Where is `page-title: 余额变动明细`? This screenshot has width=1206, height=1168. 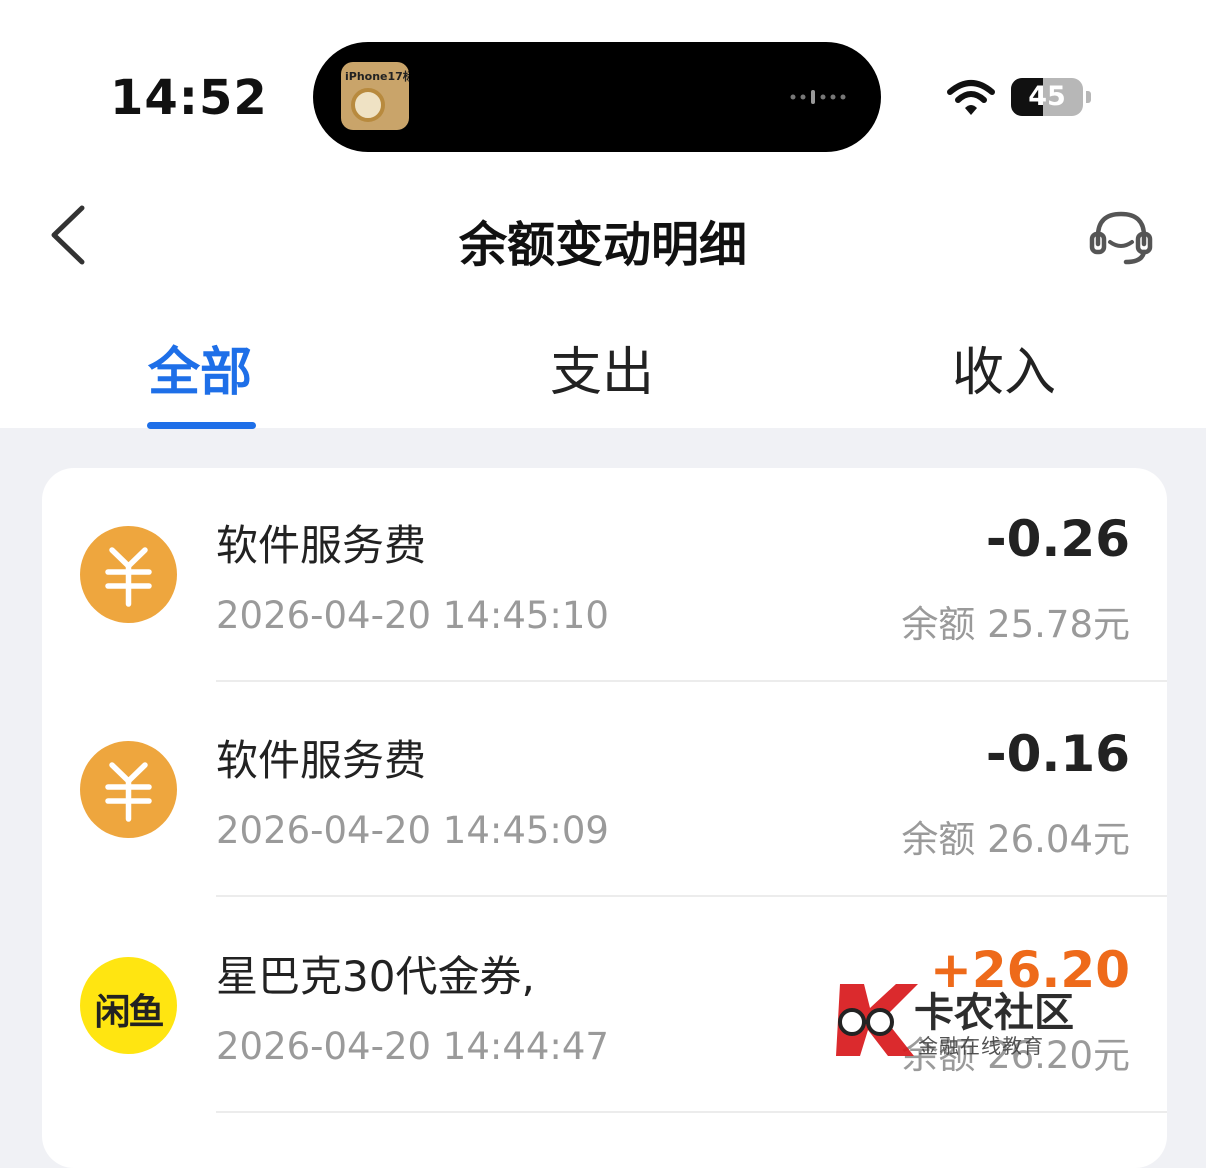 page-title: 余额变动明细 is located at coordinates (602, 245).